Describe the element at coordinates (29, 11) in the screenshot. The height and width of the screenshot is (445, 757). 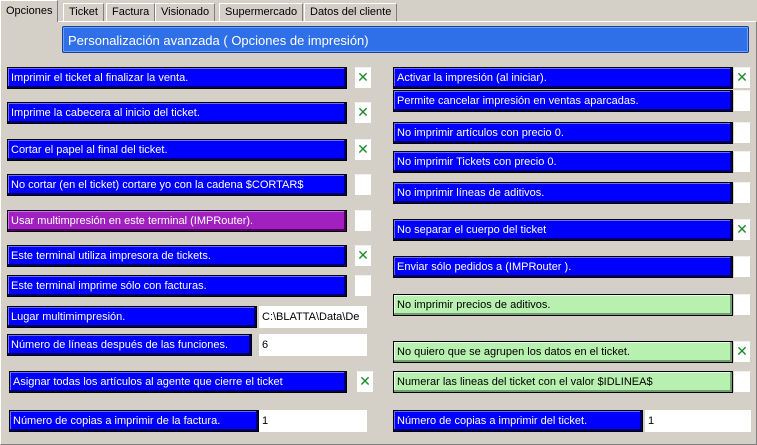
I see `tab-opciones: Opciones` at that location.